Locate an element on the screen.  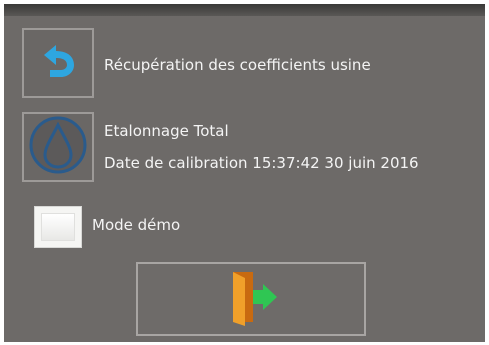
demo-mode-label: Mode démo is located at coordinates (136, 225).